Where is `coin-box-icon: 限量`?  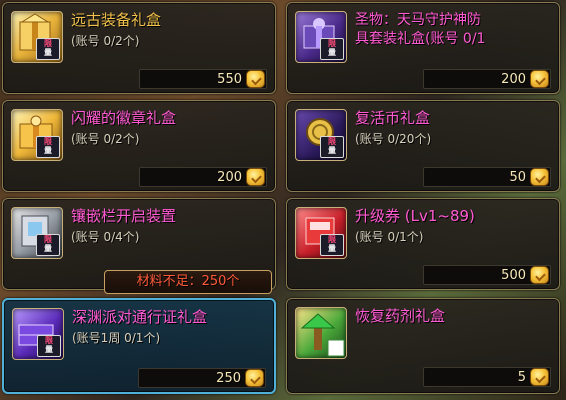
coin-box-icon: 限量 is located at coordinates (321, 135).